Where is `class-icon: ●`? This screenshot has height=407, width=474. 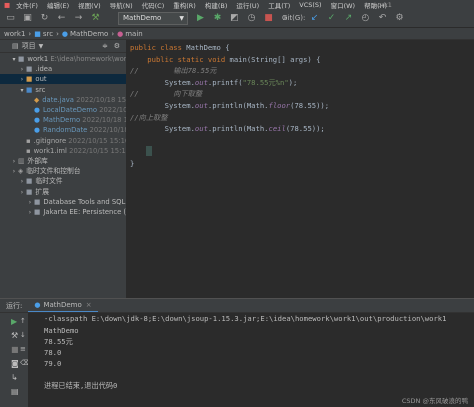
class-icon: ● is located at coordinates (37, 120).